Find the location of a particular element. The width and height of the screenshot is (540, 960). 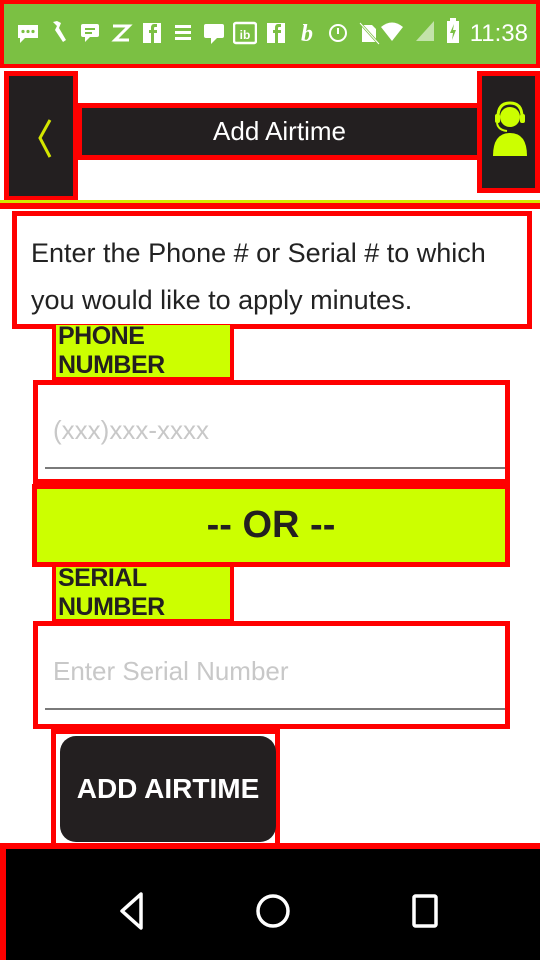

customer-support-icon is located at coordinates (510, 128).